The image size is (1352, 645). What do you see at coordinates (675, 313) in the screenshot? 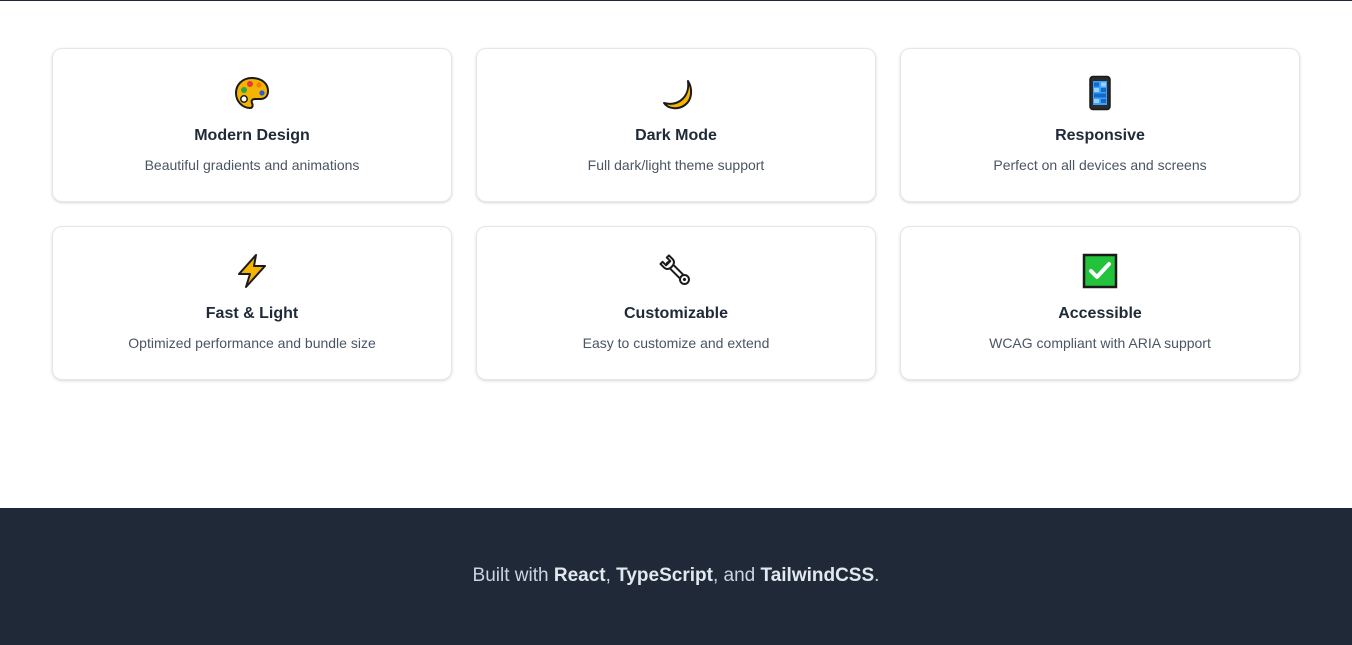
I see `feature-title: Customizable` at bounding box center [675, 313].